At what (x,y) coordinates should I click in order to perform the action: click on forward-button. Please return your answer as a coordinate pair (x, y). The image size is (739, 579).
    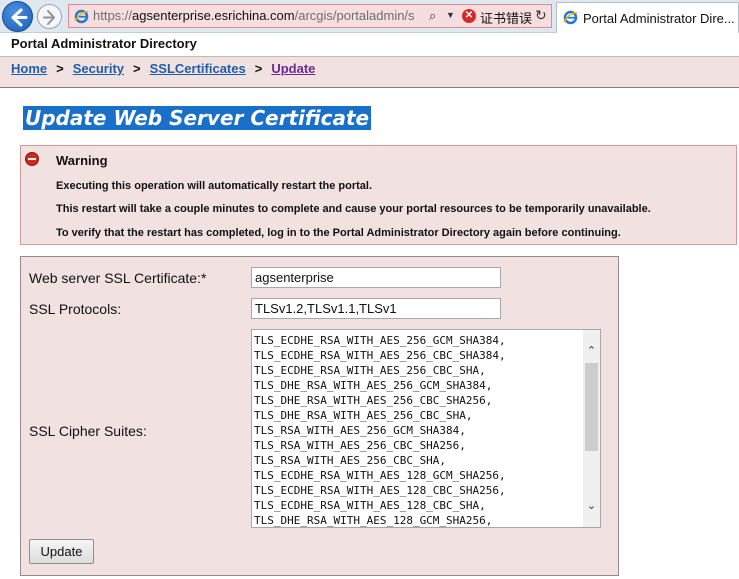
    Looking at the image, I should click on (49, 16).